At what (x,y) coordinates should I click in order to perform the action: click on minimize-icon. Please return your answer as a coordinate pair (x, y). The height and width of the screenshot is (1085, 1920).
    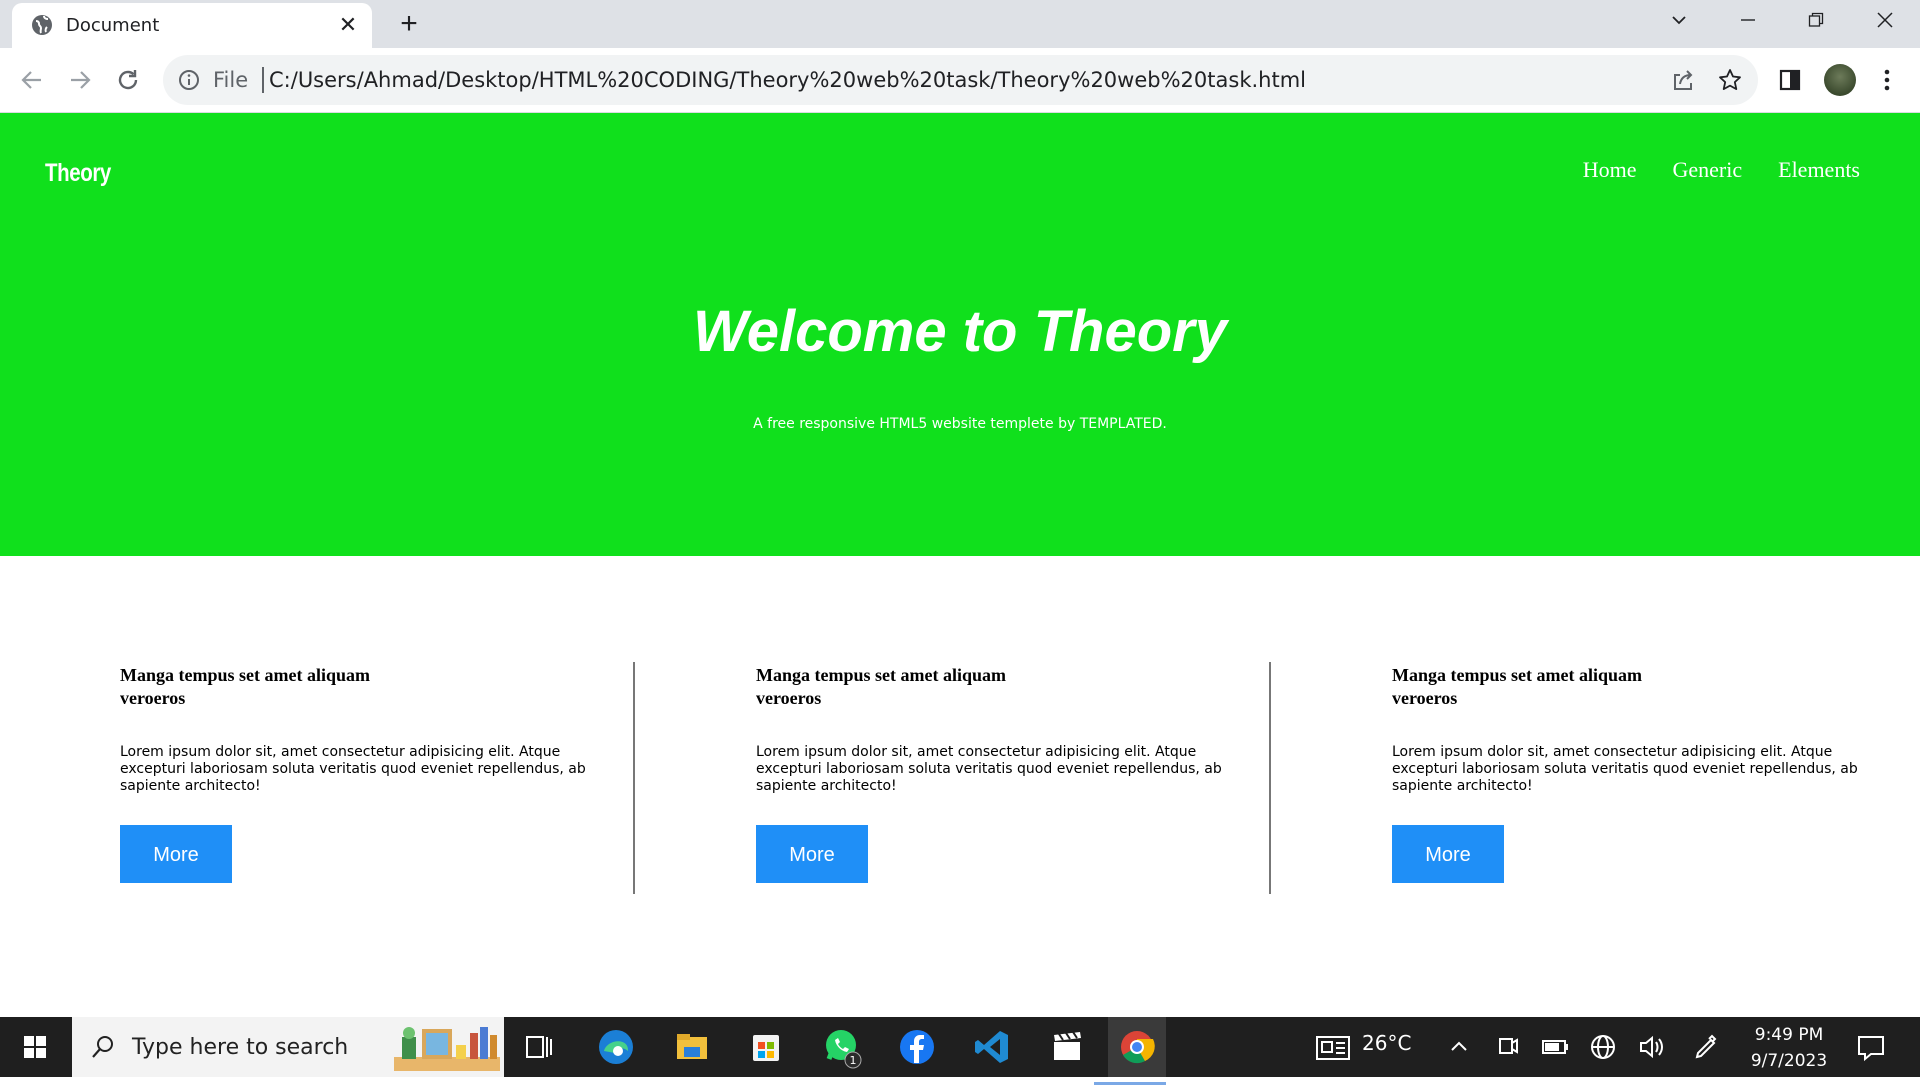
    Looking at the image, I should click on (1748, 20).